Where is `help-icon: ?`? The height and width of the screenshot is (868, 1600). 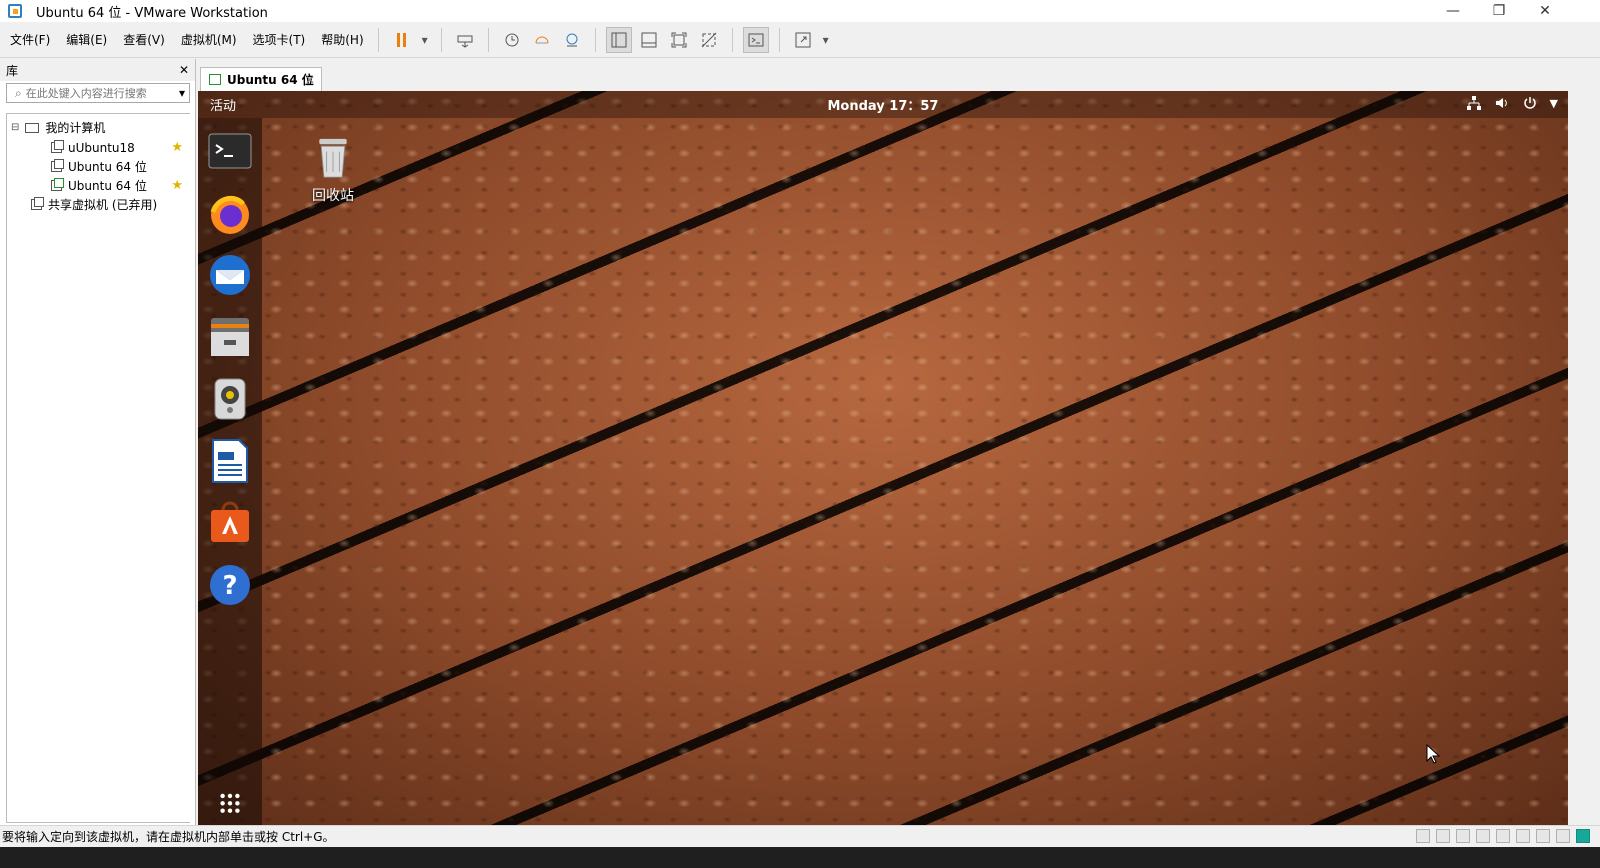 help-icon: ? is located at coordinates (230, 585).